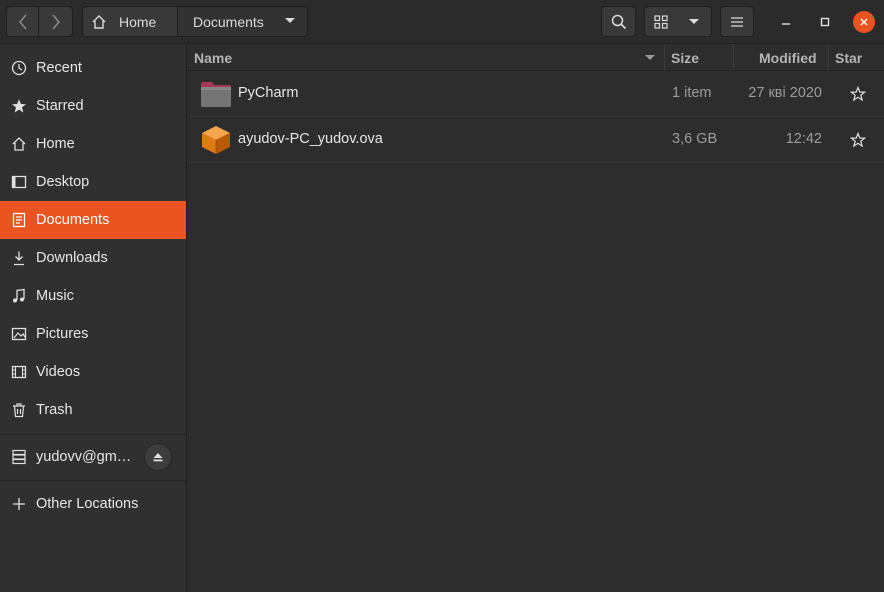 The width and height of the screenshot is (884, 592). I want to click on forward-button, so click(56, 21).